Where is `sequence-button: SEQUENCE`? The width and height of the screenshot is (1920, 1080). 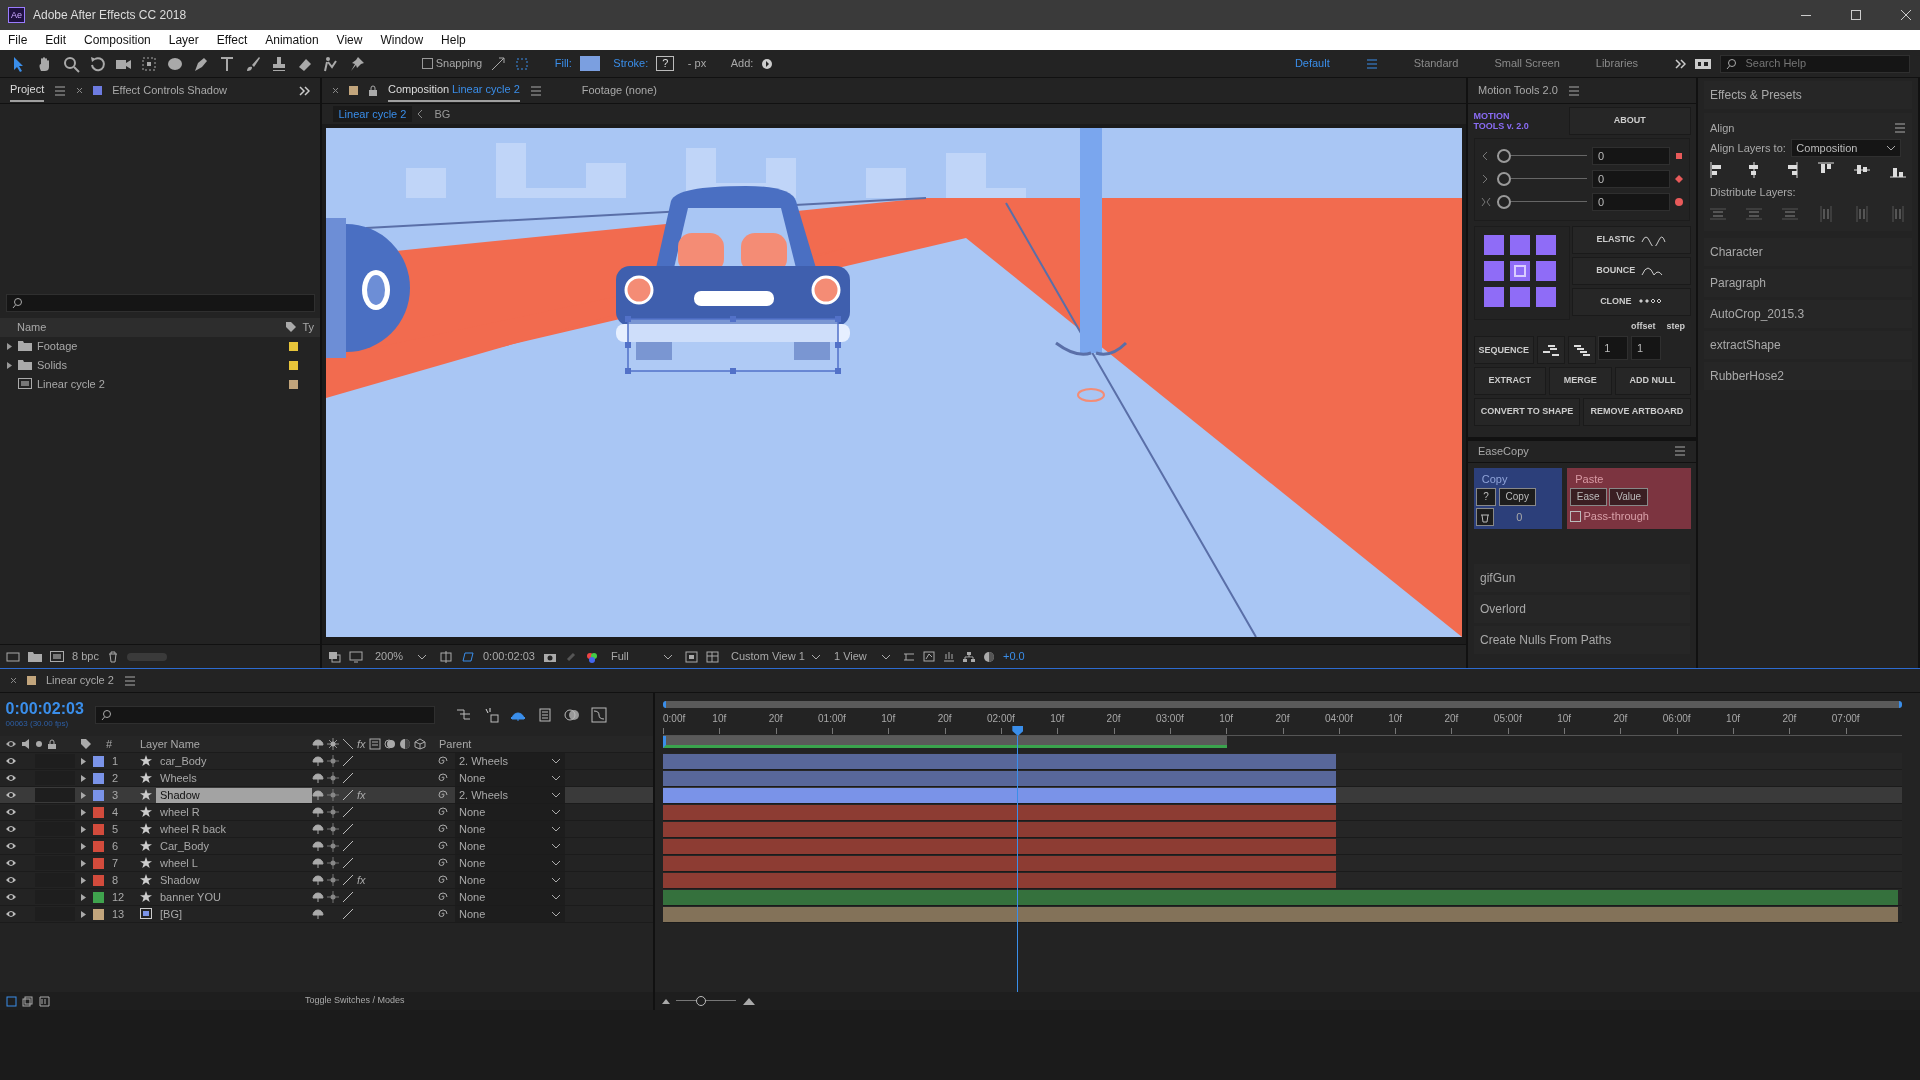 sequence-button: SEQUENCE is located at coordinates (1503, 350).